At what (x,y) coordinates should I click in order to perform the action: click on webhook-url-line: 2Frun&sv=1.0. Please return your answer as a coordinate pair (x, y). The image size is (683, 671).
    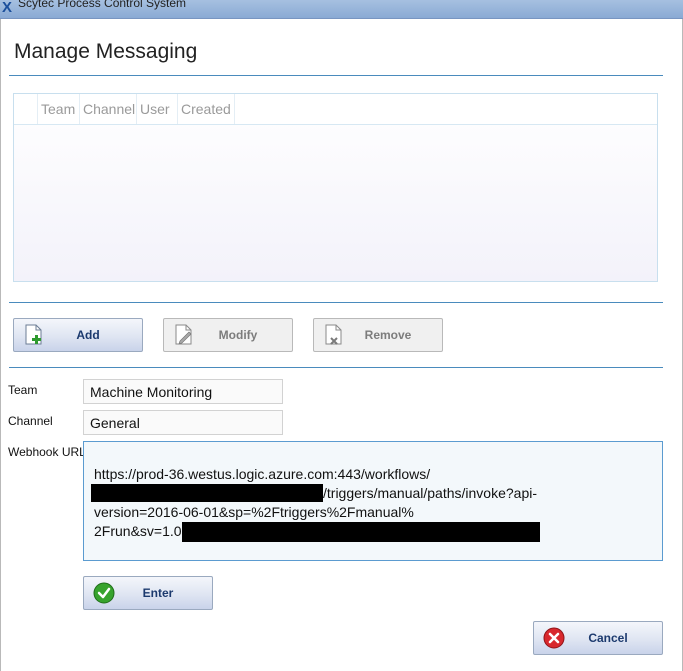
    Looking at the image, I should click on (317, 532).